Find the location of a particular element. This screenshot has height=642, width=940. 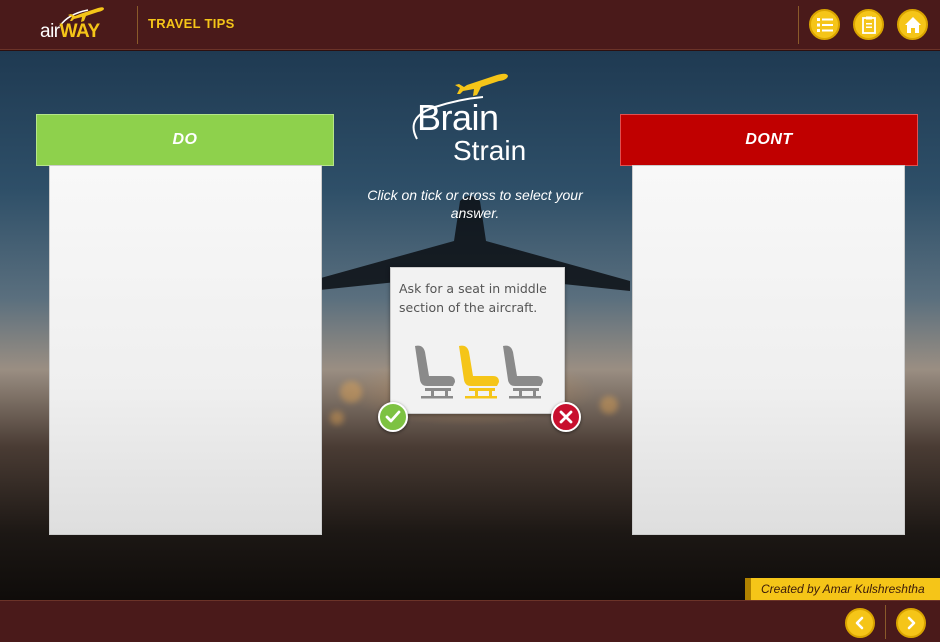

previous-button is located at coordinates (860, 623).